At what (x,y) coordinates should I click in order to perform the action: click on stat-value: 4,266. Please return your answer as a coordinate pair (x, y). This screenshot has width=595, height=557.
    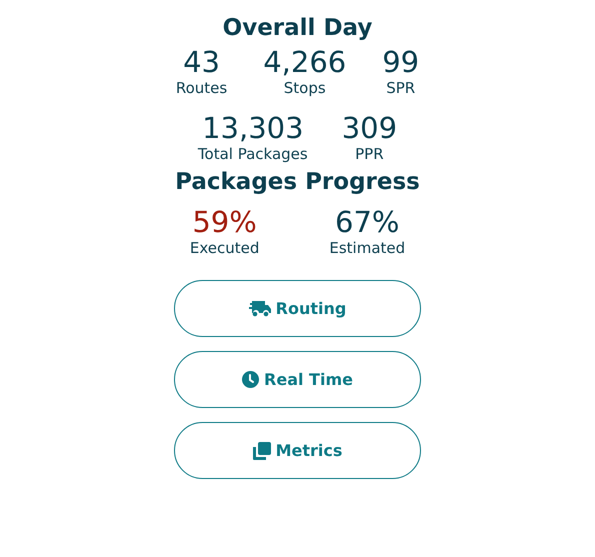
    Looking at the image, I should click on (304, 62).